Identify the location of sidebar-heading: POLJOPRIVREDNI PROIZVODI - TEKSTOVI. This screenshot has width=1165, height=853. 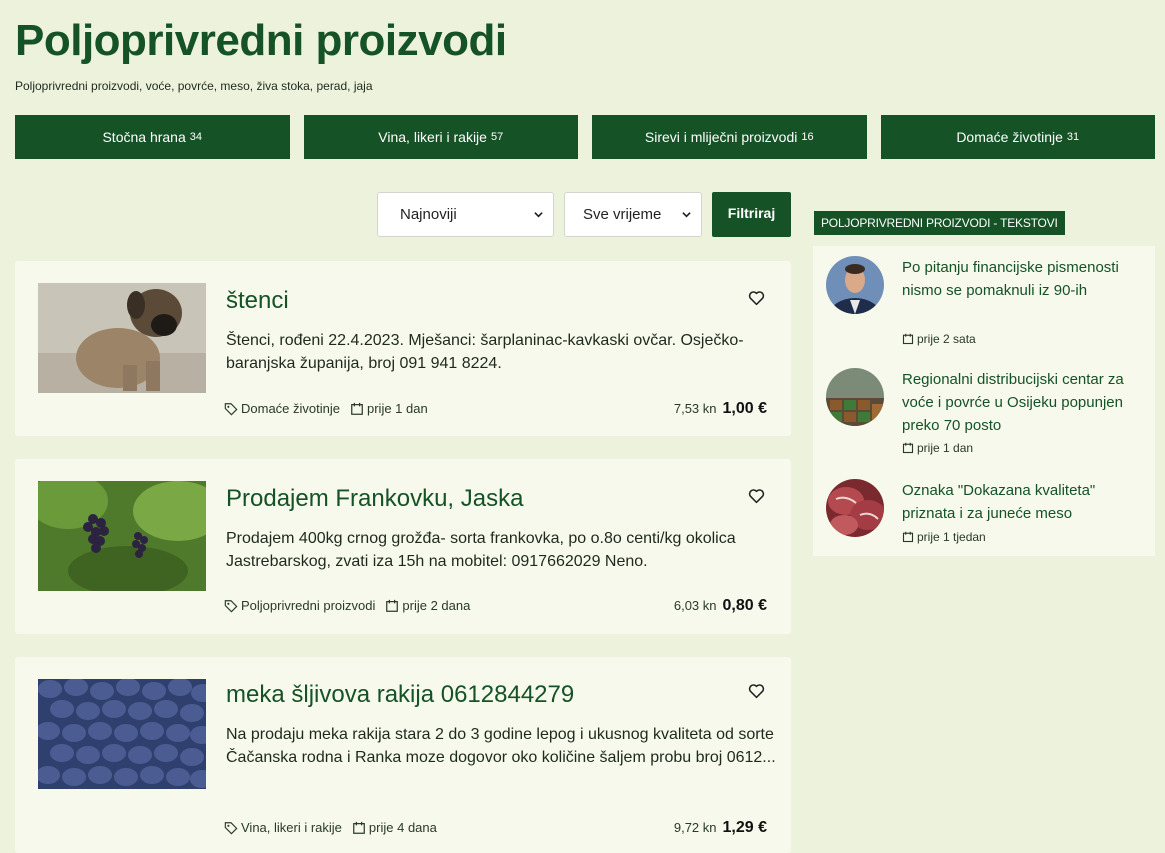
(939, 223).